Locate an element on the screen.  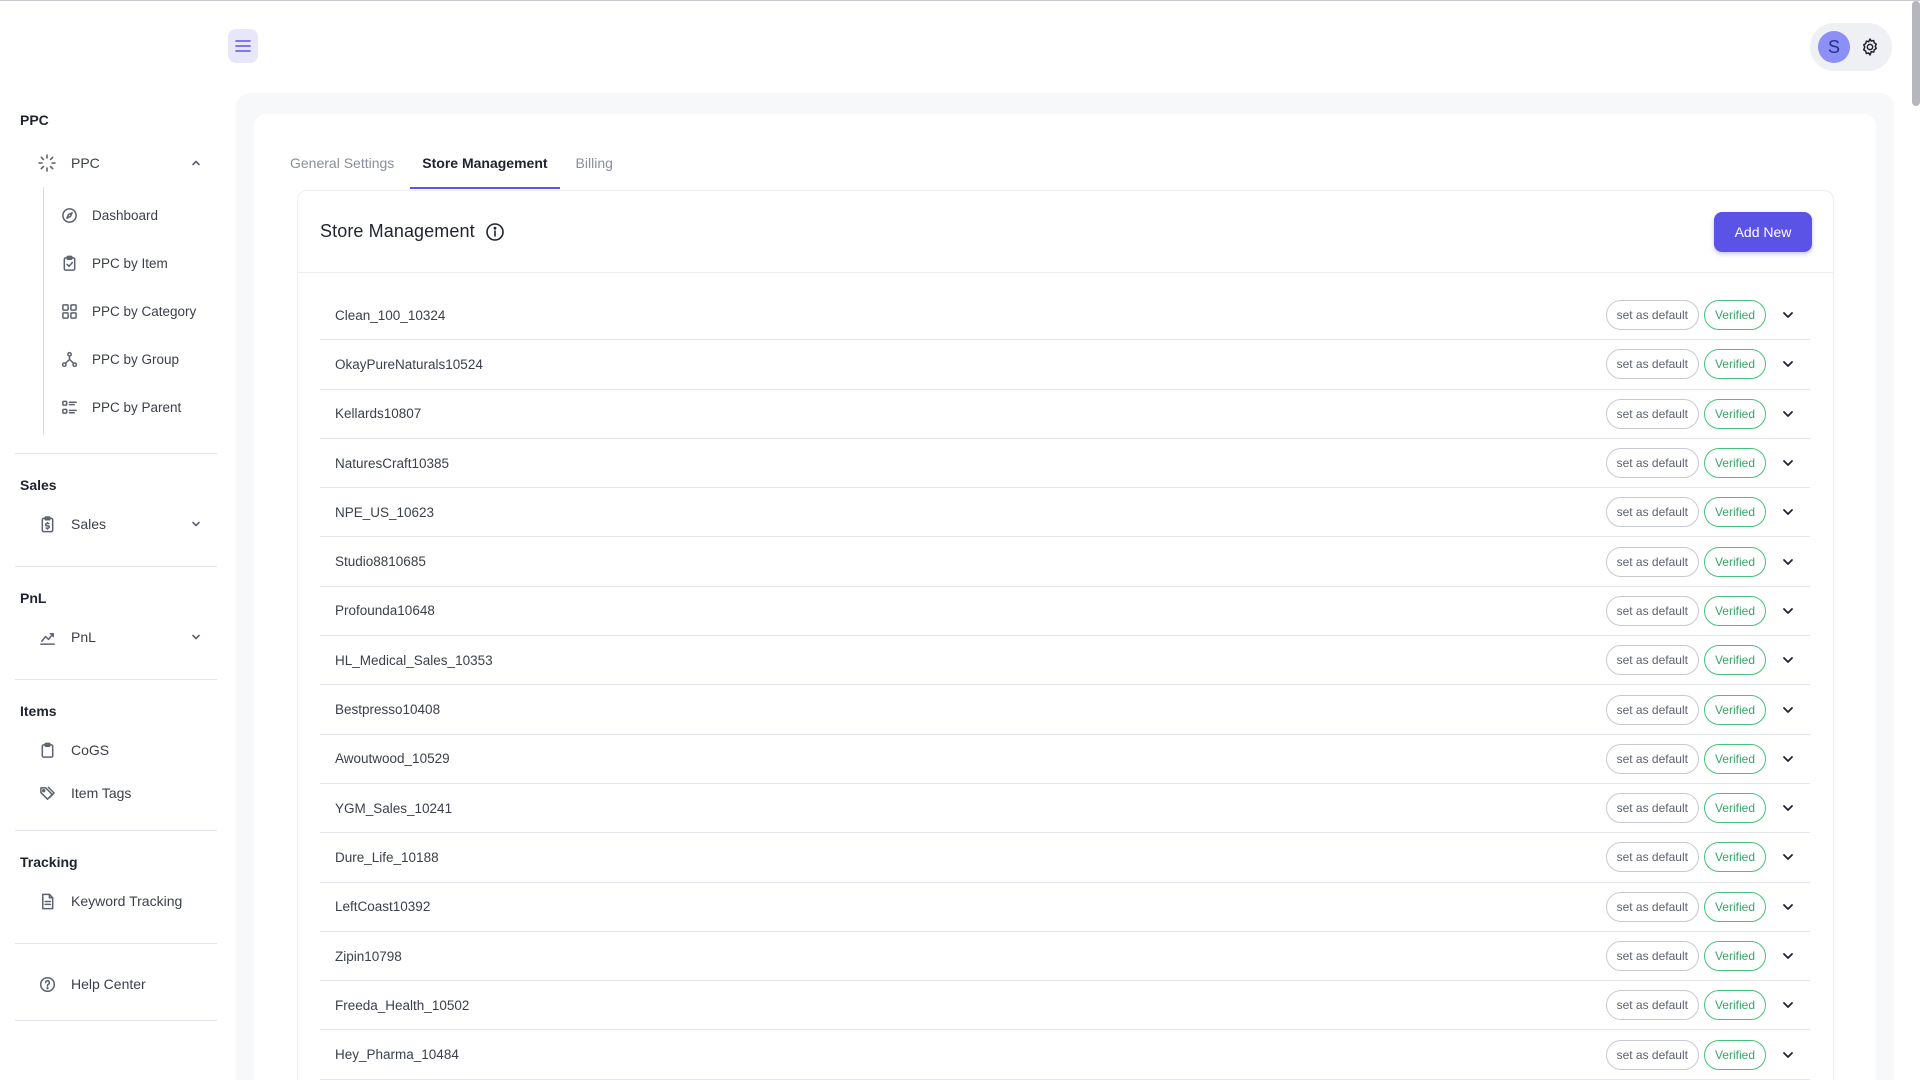
card-header: Store Management Add New is located at coordinates (1065, 232).